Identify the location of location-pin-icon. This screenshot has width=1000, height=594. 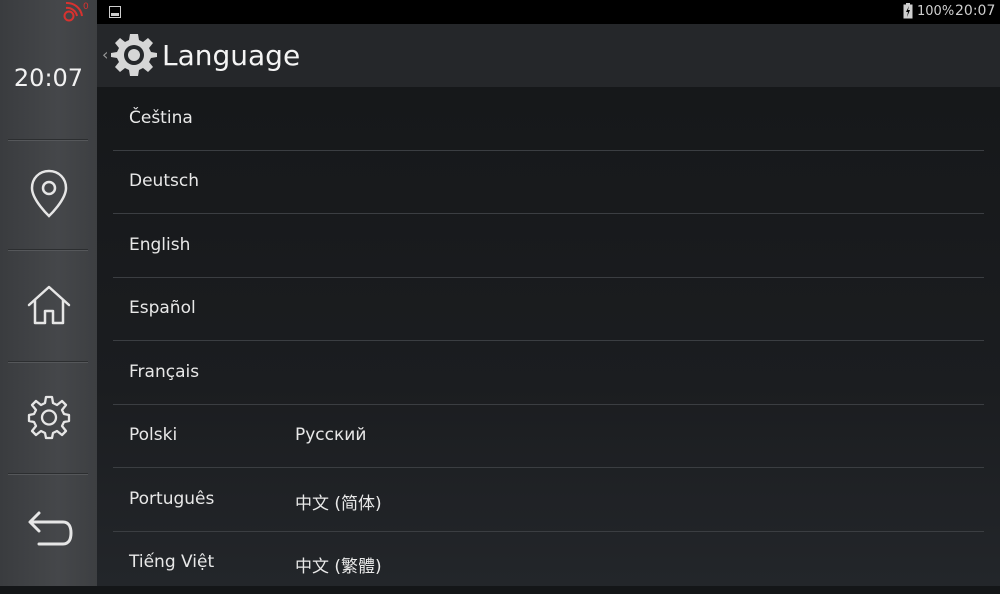
(48, 193).